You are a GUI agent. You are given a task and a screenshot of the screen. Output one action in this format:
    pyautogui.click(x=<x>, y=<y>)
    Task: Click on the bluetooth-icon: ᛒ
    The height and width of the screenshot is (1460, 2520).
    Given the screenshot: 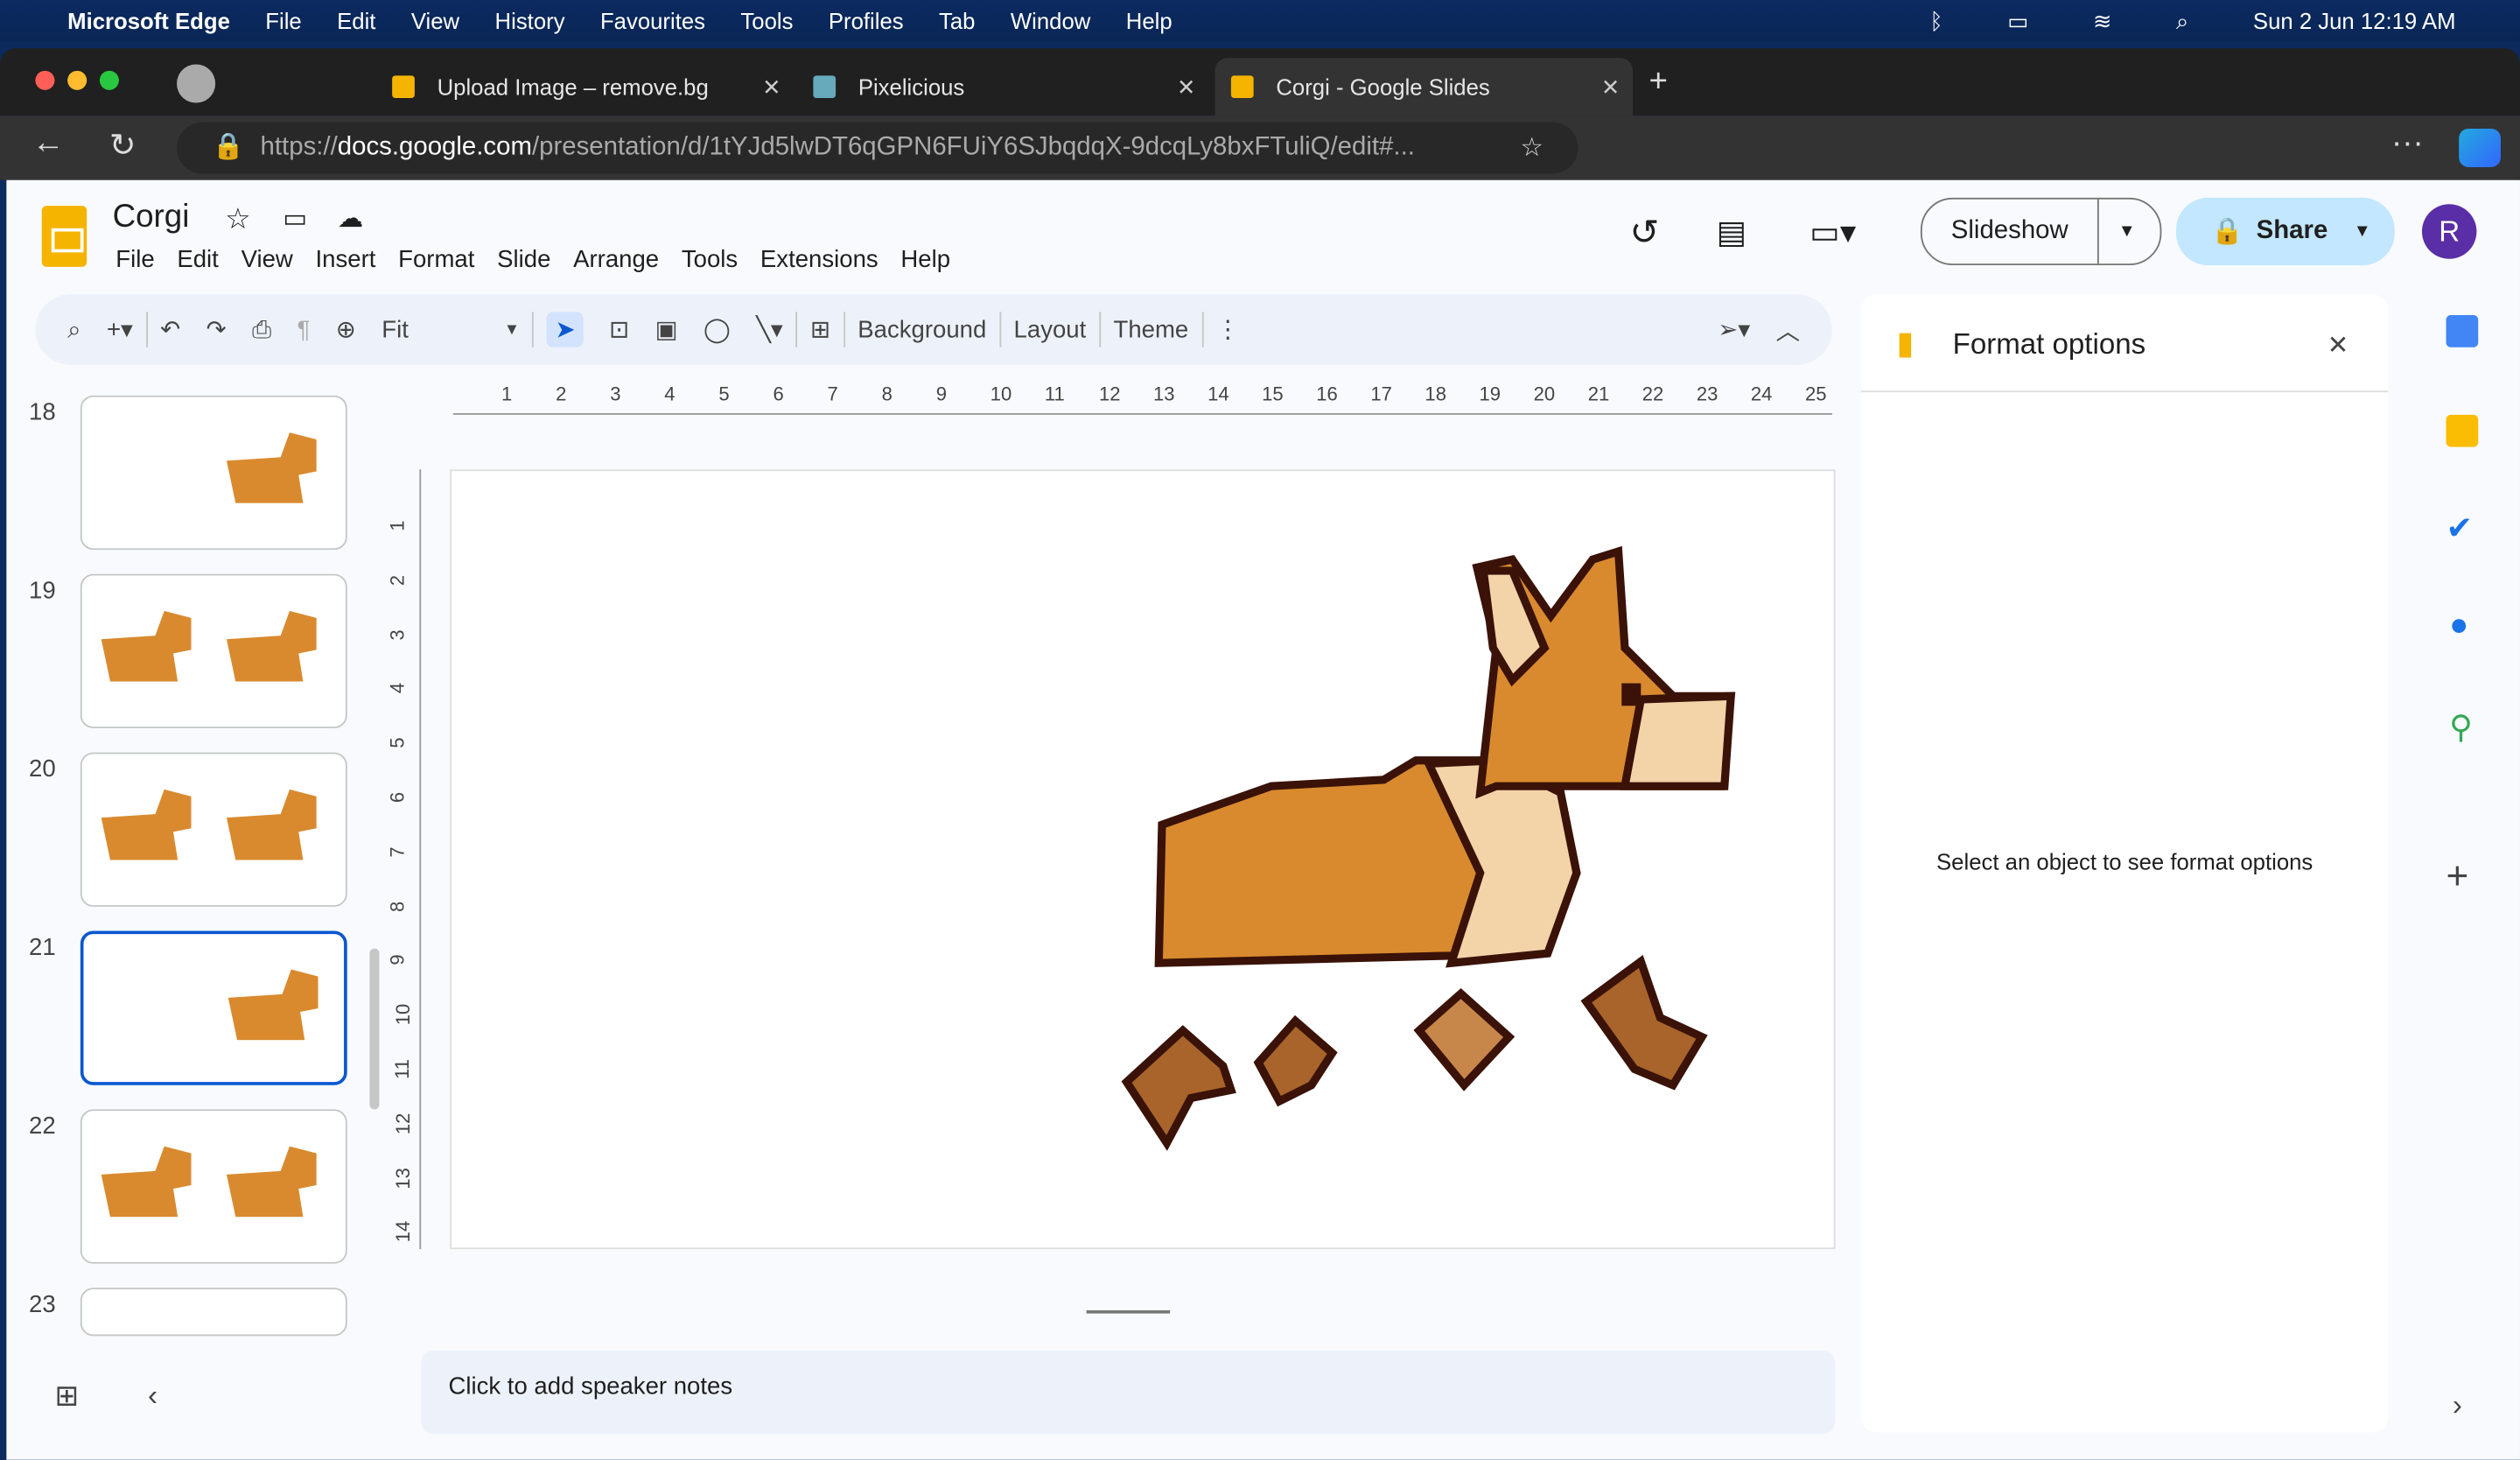 What is the action you would take?
    pyautogui.click(x=1935, y=22)
    